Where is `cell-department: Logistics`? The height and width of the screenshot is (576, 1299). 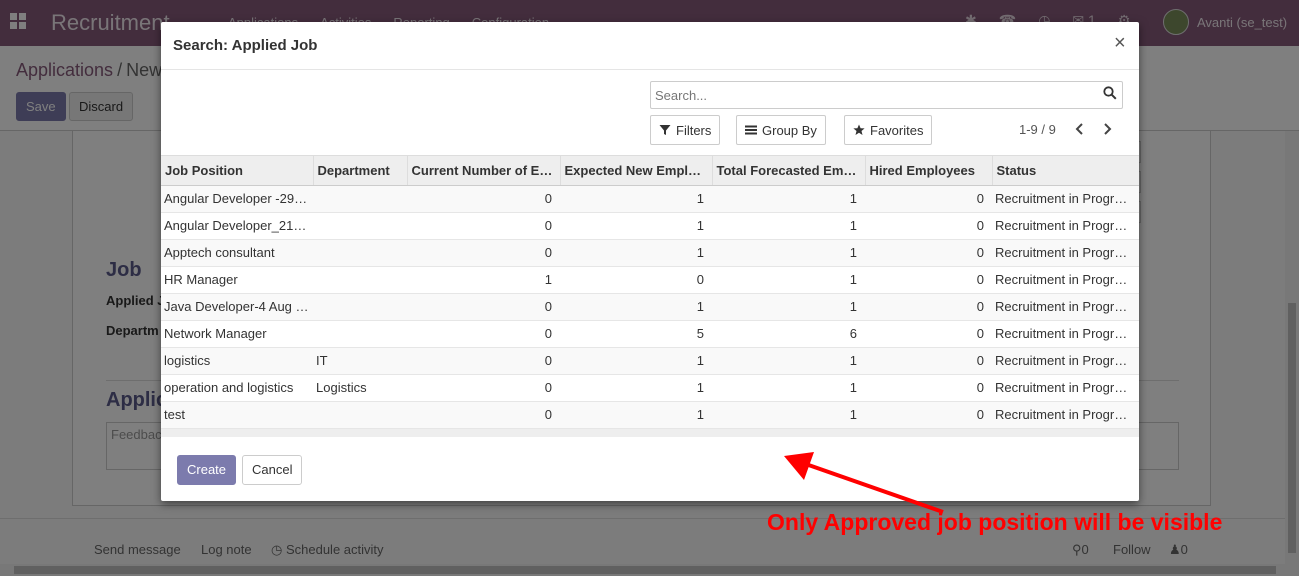 cell-department: Logistics is located at coordinates (341, 387).